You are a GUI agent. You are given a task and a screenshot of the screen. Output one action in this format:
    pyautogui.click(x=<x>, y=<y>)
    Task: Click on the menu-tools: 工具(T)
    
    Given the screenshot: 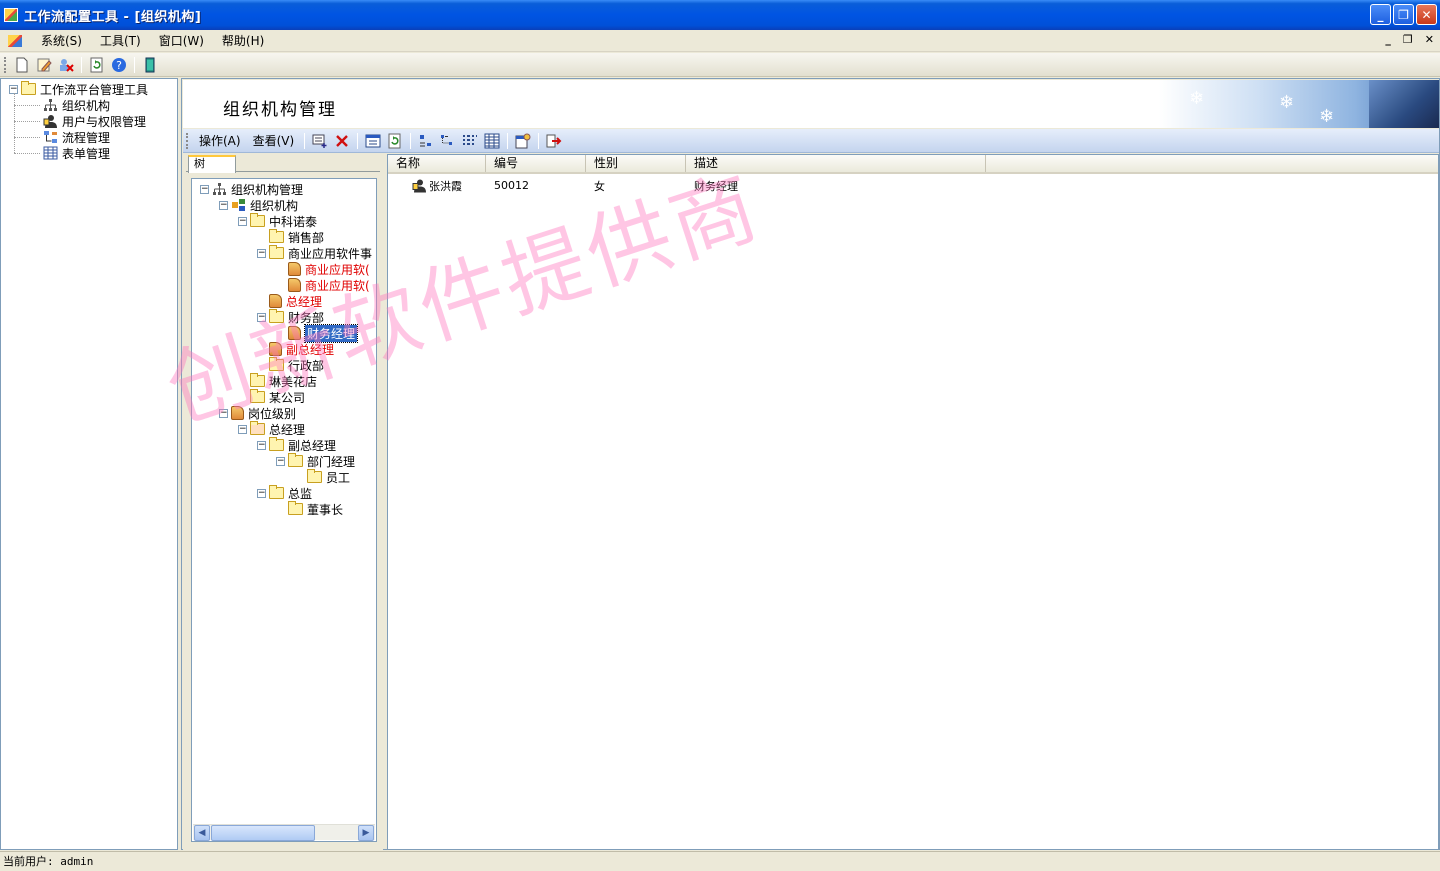 What is the action you would take?
    pyautogui.click(x=120, y=41)
    